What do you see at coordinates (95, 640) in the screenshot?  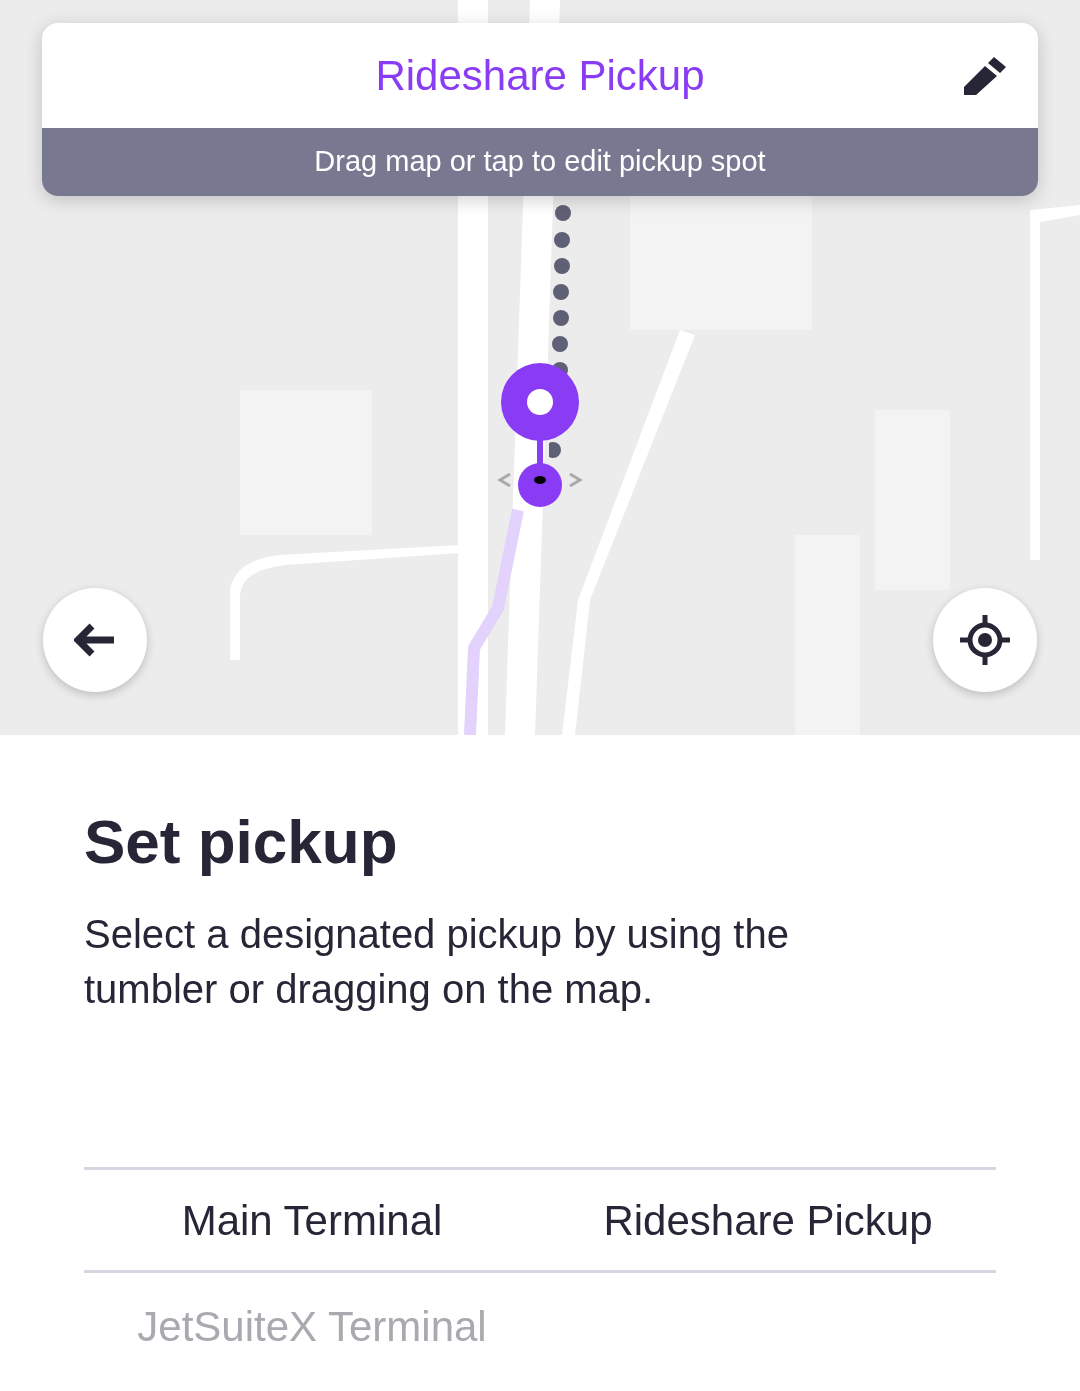 I see `back-arrow-icon` at bounding box center [95, 640].